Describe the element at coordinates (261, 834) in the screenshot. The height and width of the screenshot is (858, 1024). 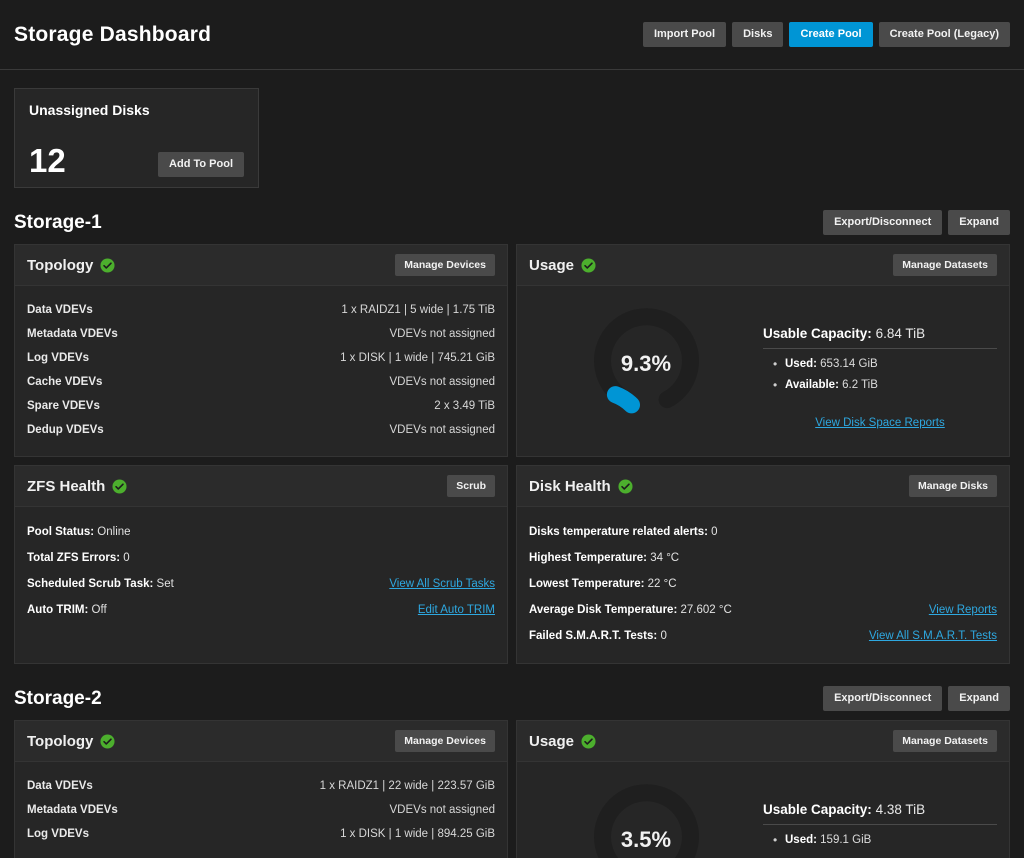
I see `table-row: Log VDEVs 1 x DISK | 1 wide | 894.25 GiB` at that location.